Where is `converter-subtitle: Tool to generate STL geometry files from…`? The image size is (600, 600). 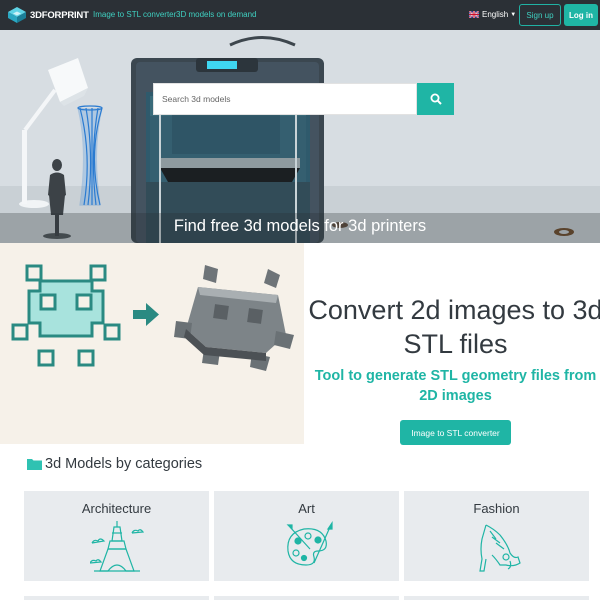 converter-subtitle: Tool to generate STL geometry files from… is located at coordinates (455, 386).